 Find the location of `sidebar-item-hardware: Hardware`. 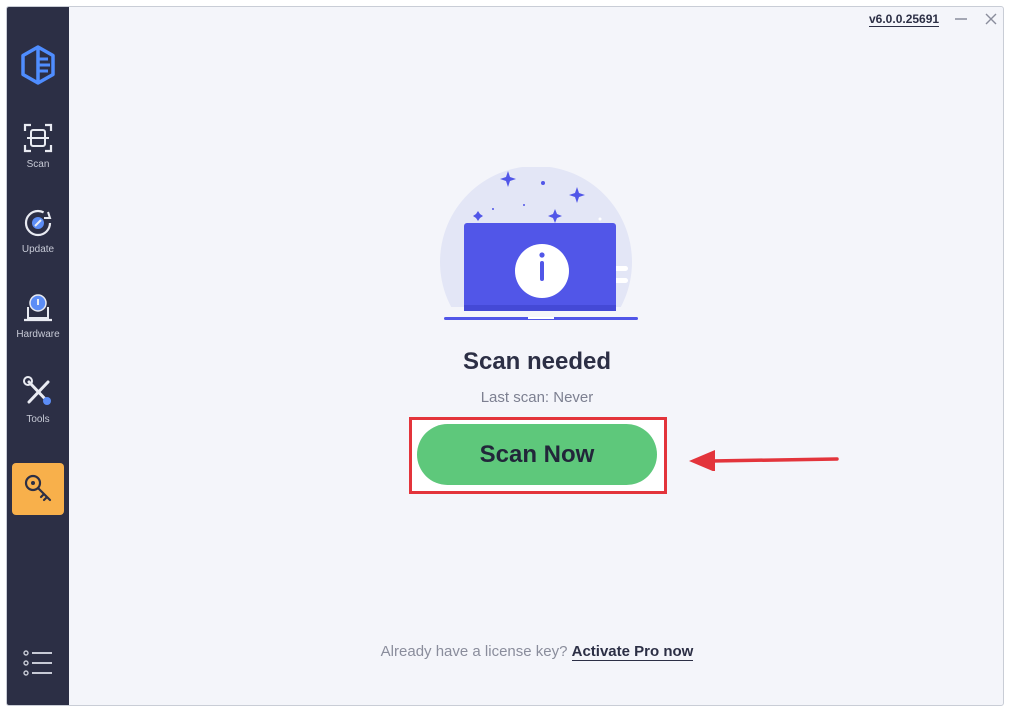

sidebar-item-hardware: Hardware is located at coordinates (38, 320).